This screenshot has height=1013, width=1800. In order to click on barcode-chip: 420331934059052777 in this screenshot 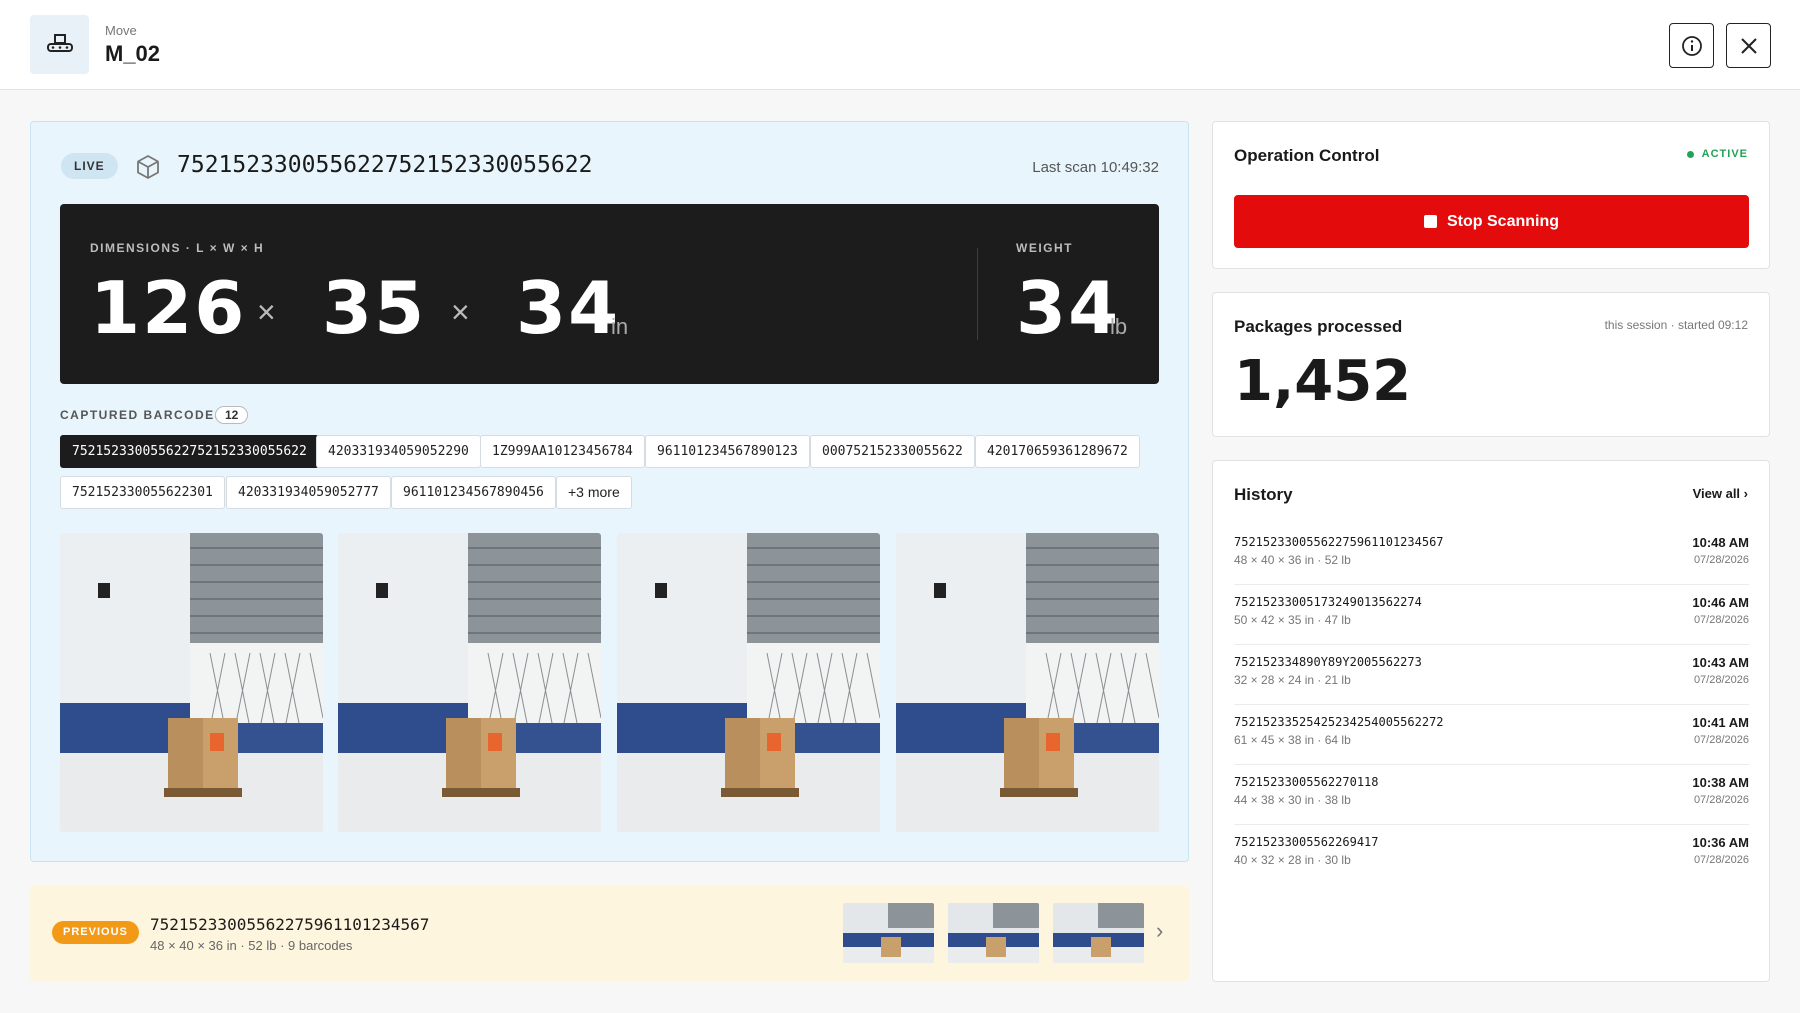, I will do `click(308, 492)`.